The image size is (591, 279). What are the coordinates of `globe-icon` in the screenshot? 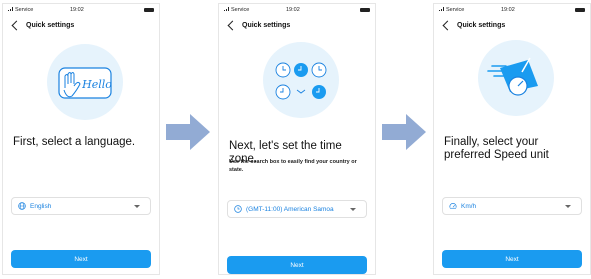 It's located at (22, 206).